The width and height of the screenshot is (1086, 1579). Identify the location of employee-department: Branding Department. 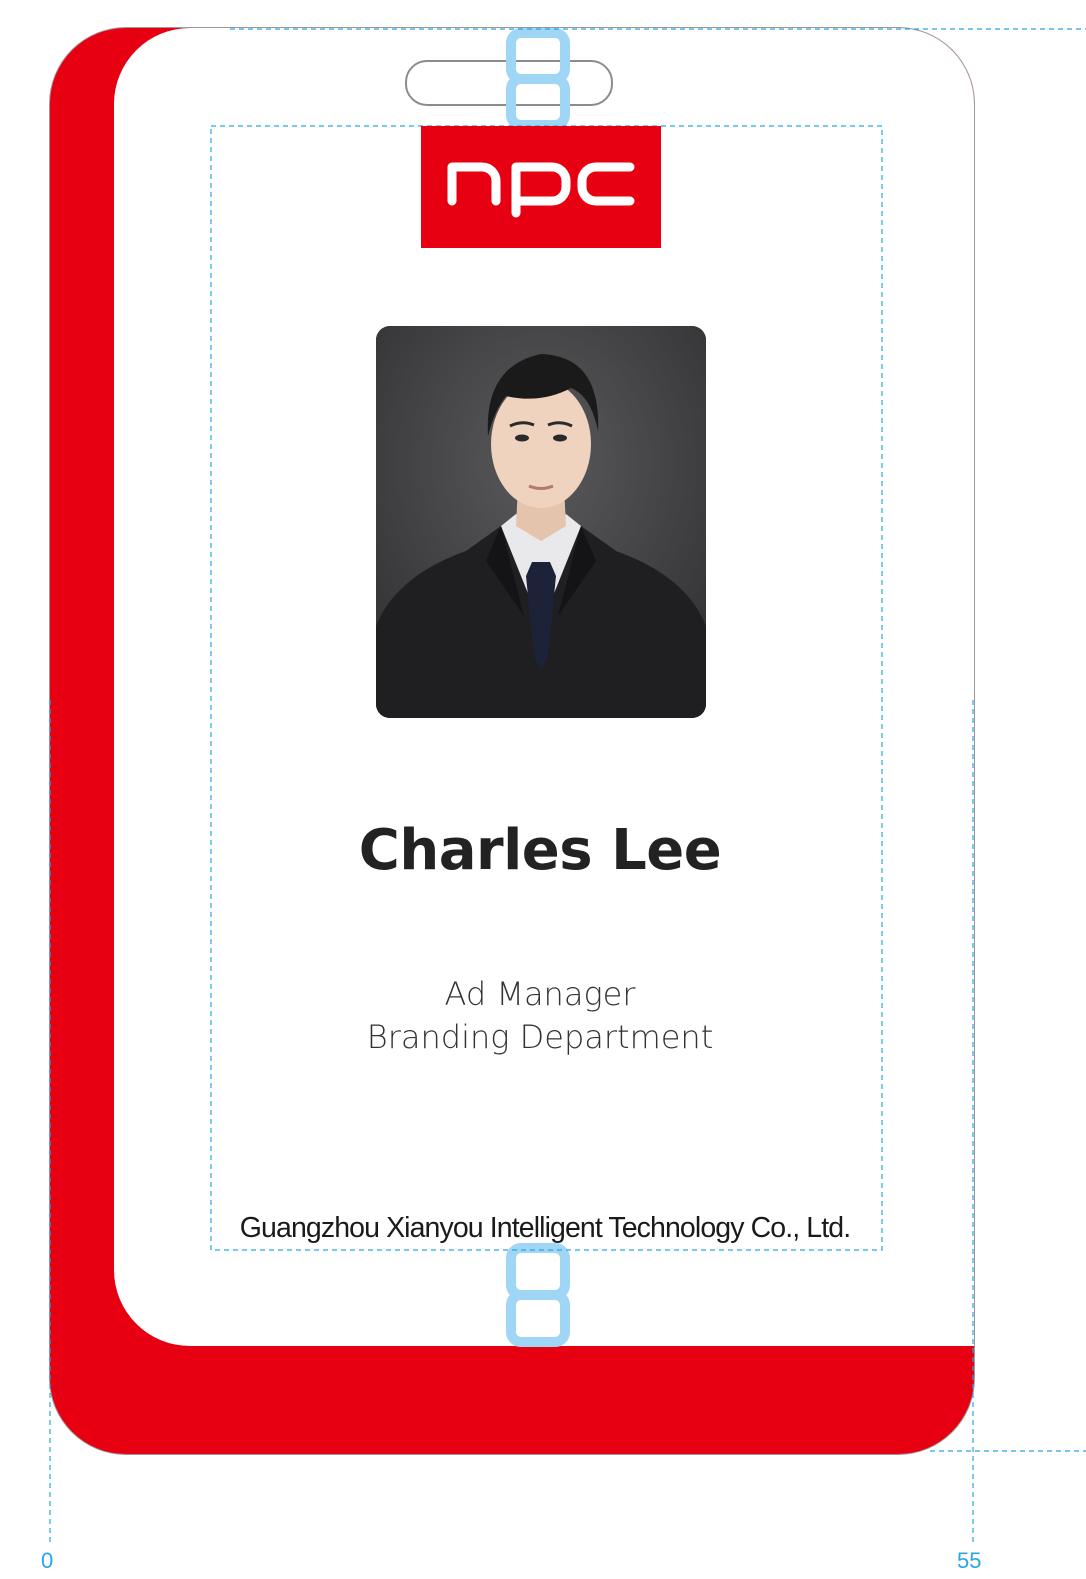
(540, 1037).